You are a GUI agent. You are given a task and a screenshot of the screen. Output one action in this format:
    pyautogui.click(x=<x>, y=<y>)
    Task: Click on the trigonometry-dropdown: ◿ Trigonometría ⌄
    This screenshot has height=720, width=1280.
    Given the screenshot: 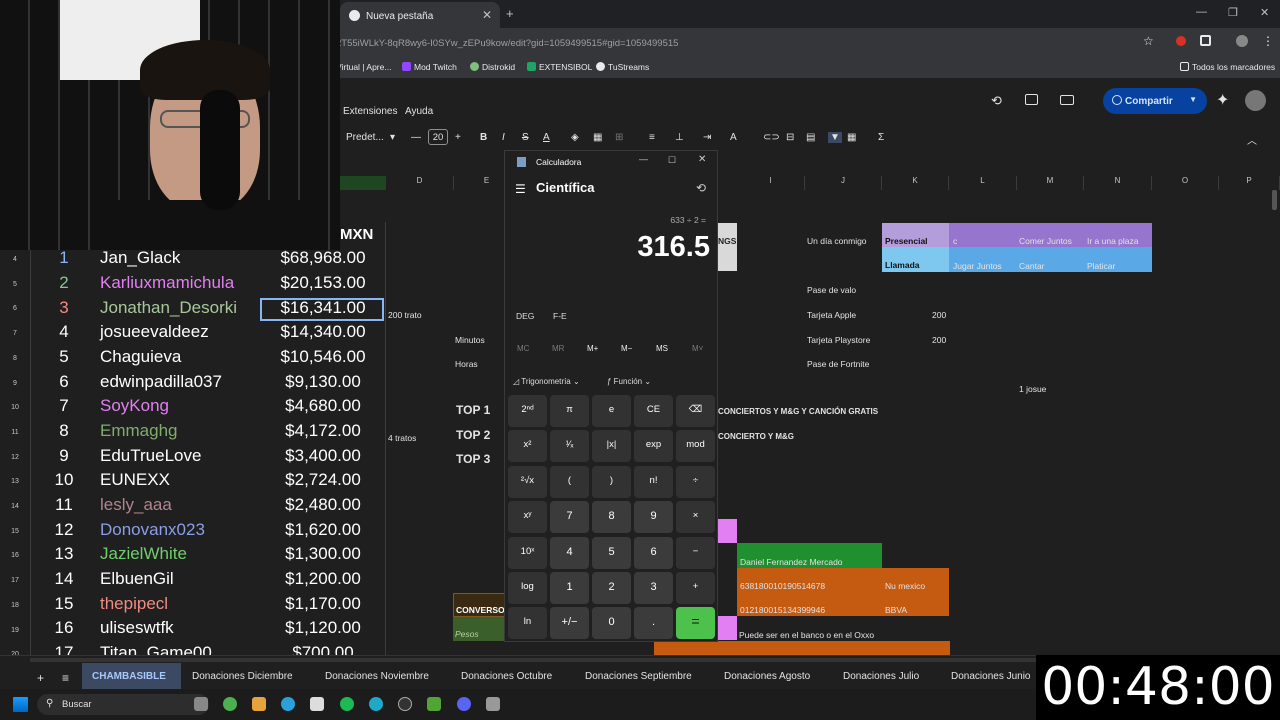 What is the action you would take?
    pyautogui.click(x=546, y=381)
    